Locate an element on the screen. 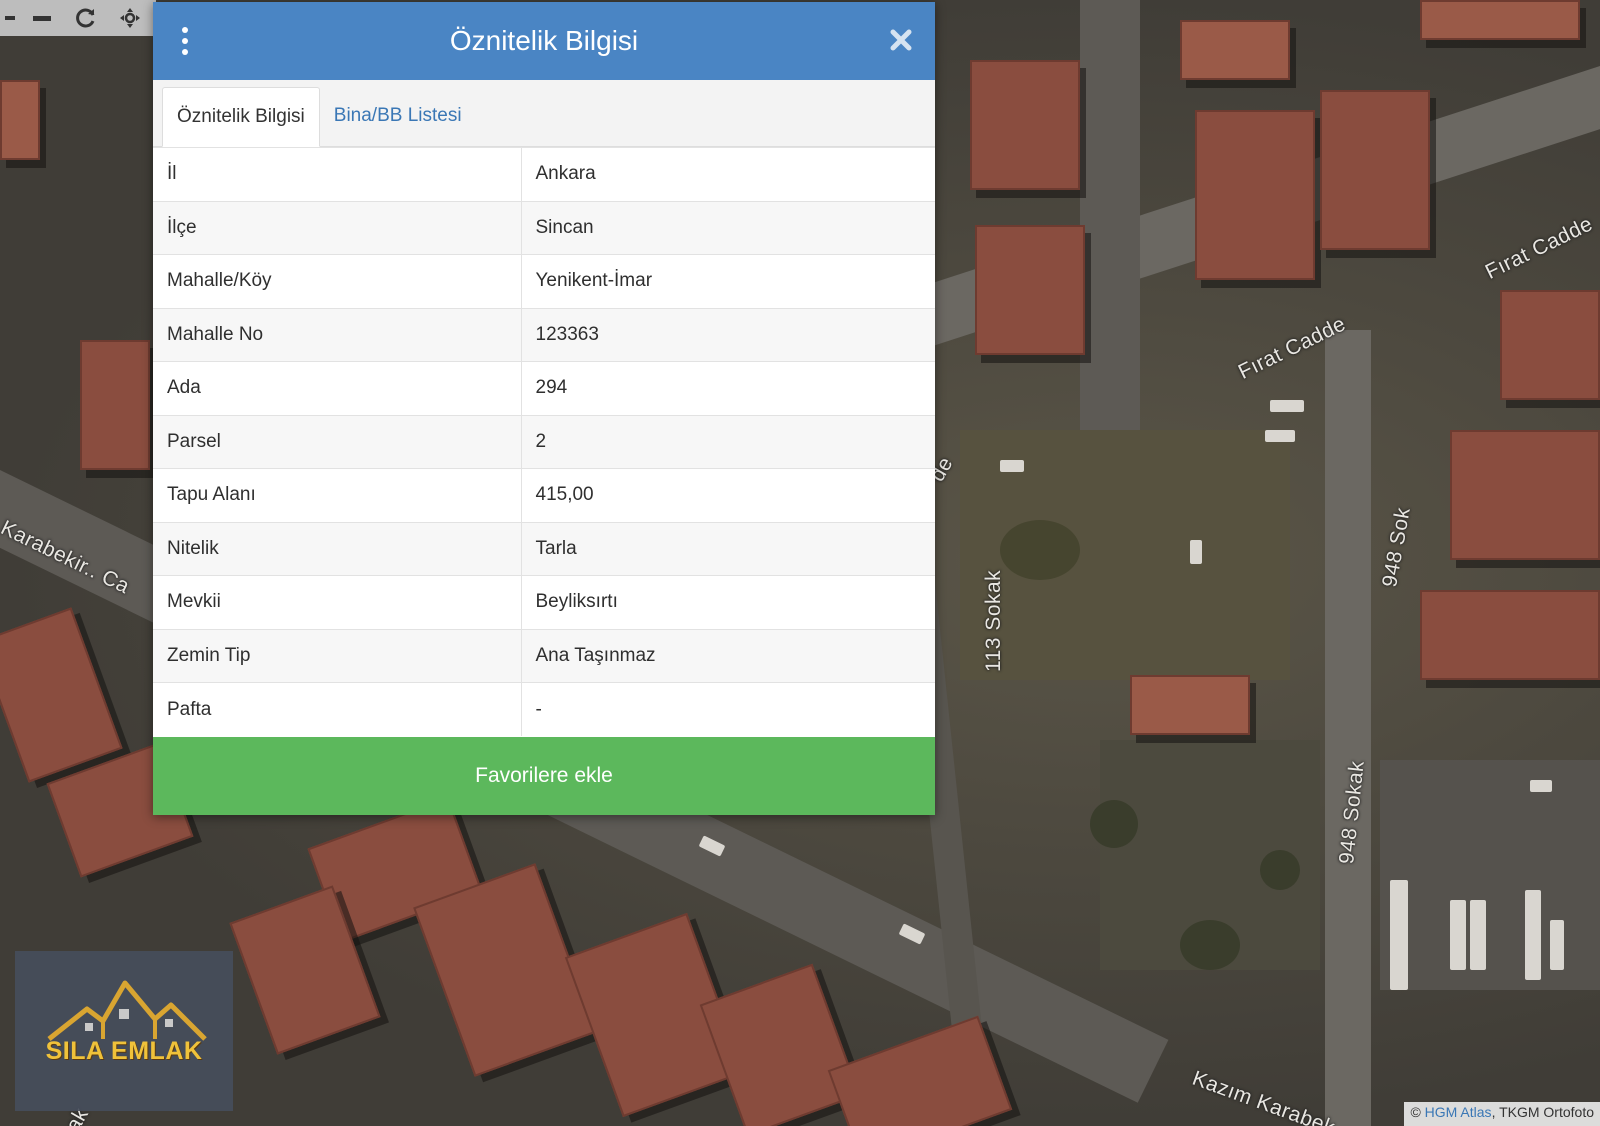 Image resolution: width=1600 pixels, height=1126 pixels. close-icon is located at coordinates (901, 40).